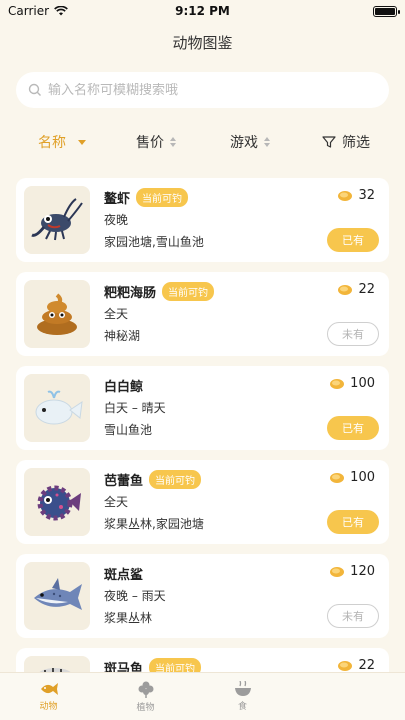 The image size is (405, 720). I want to click on item-price: 32, so click(356, 195).